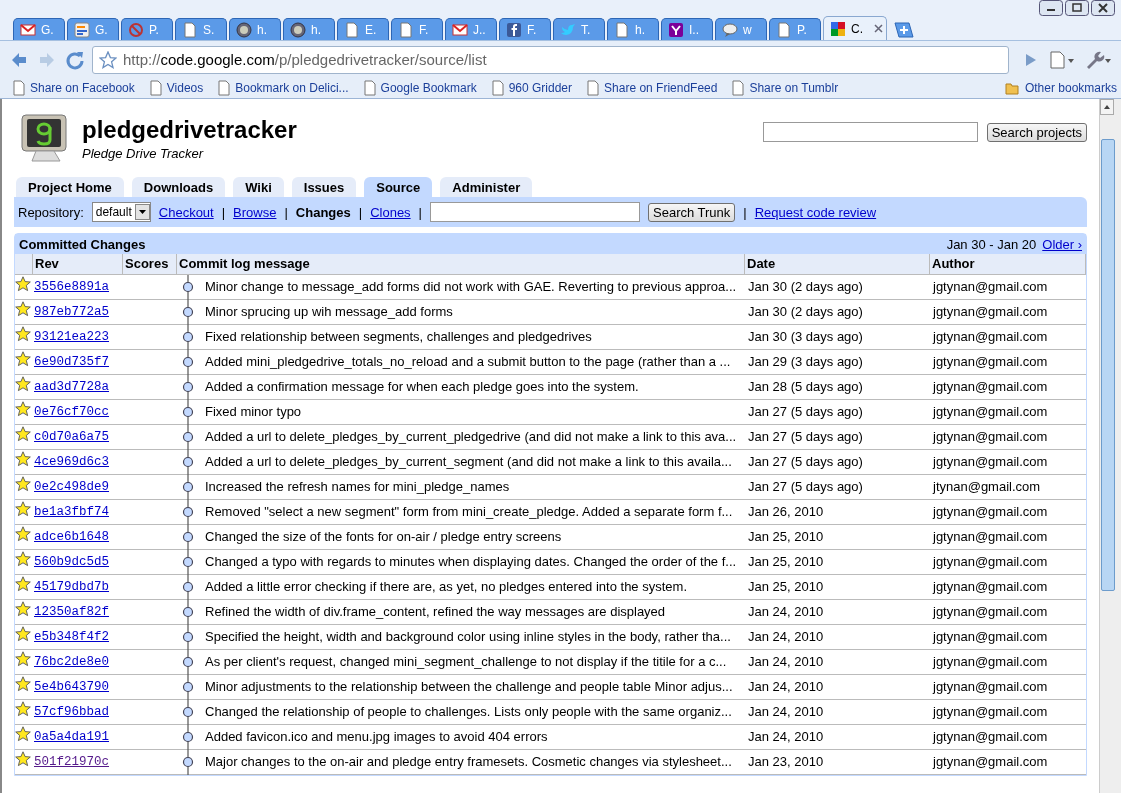 The image size is (1121, 793). I want to click on revision-link: 5e4b643790, so click(71, 687).